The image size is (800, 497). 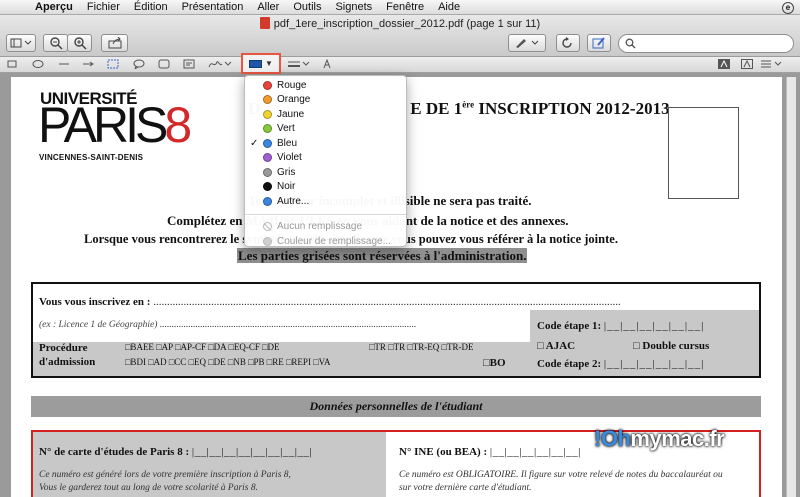 What do you see at coordinates (267, 241) in the screenshot?
I see `fill-dot-icon` at bounding box center [267, 241].